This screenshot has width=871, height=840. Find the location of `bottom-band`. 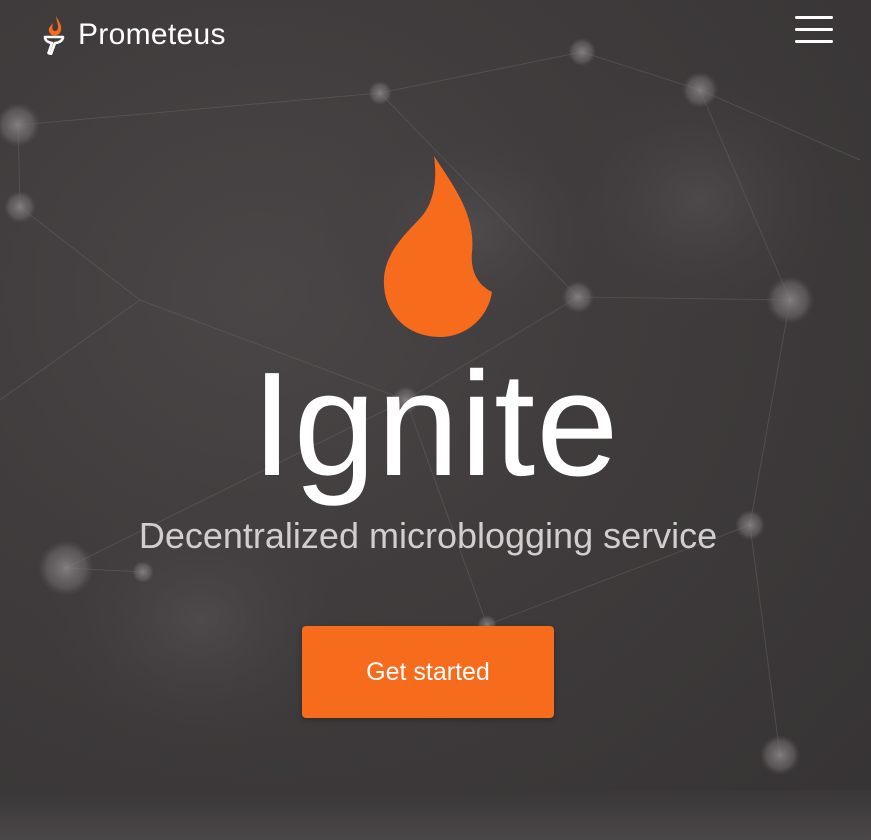

bottom-band is located at coordinates (435, 815).